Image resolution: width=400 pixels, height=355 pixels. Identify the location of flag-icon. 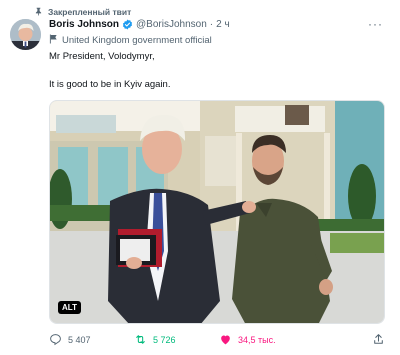
(53, 40).